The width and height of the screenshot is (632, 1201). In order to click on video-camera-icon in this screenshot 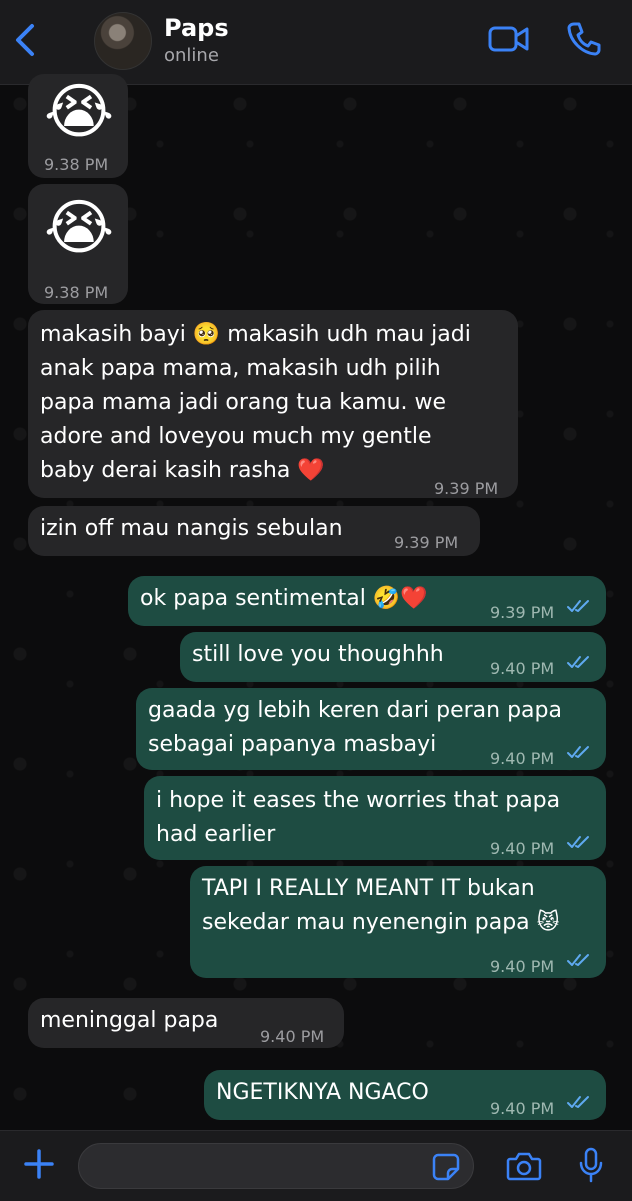, I will do `click(508, 39)`.